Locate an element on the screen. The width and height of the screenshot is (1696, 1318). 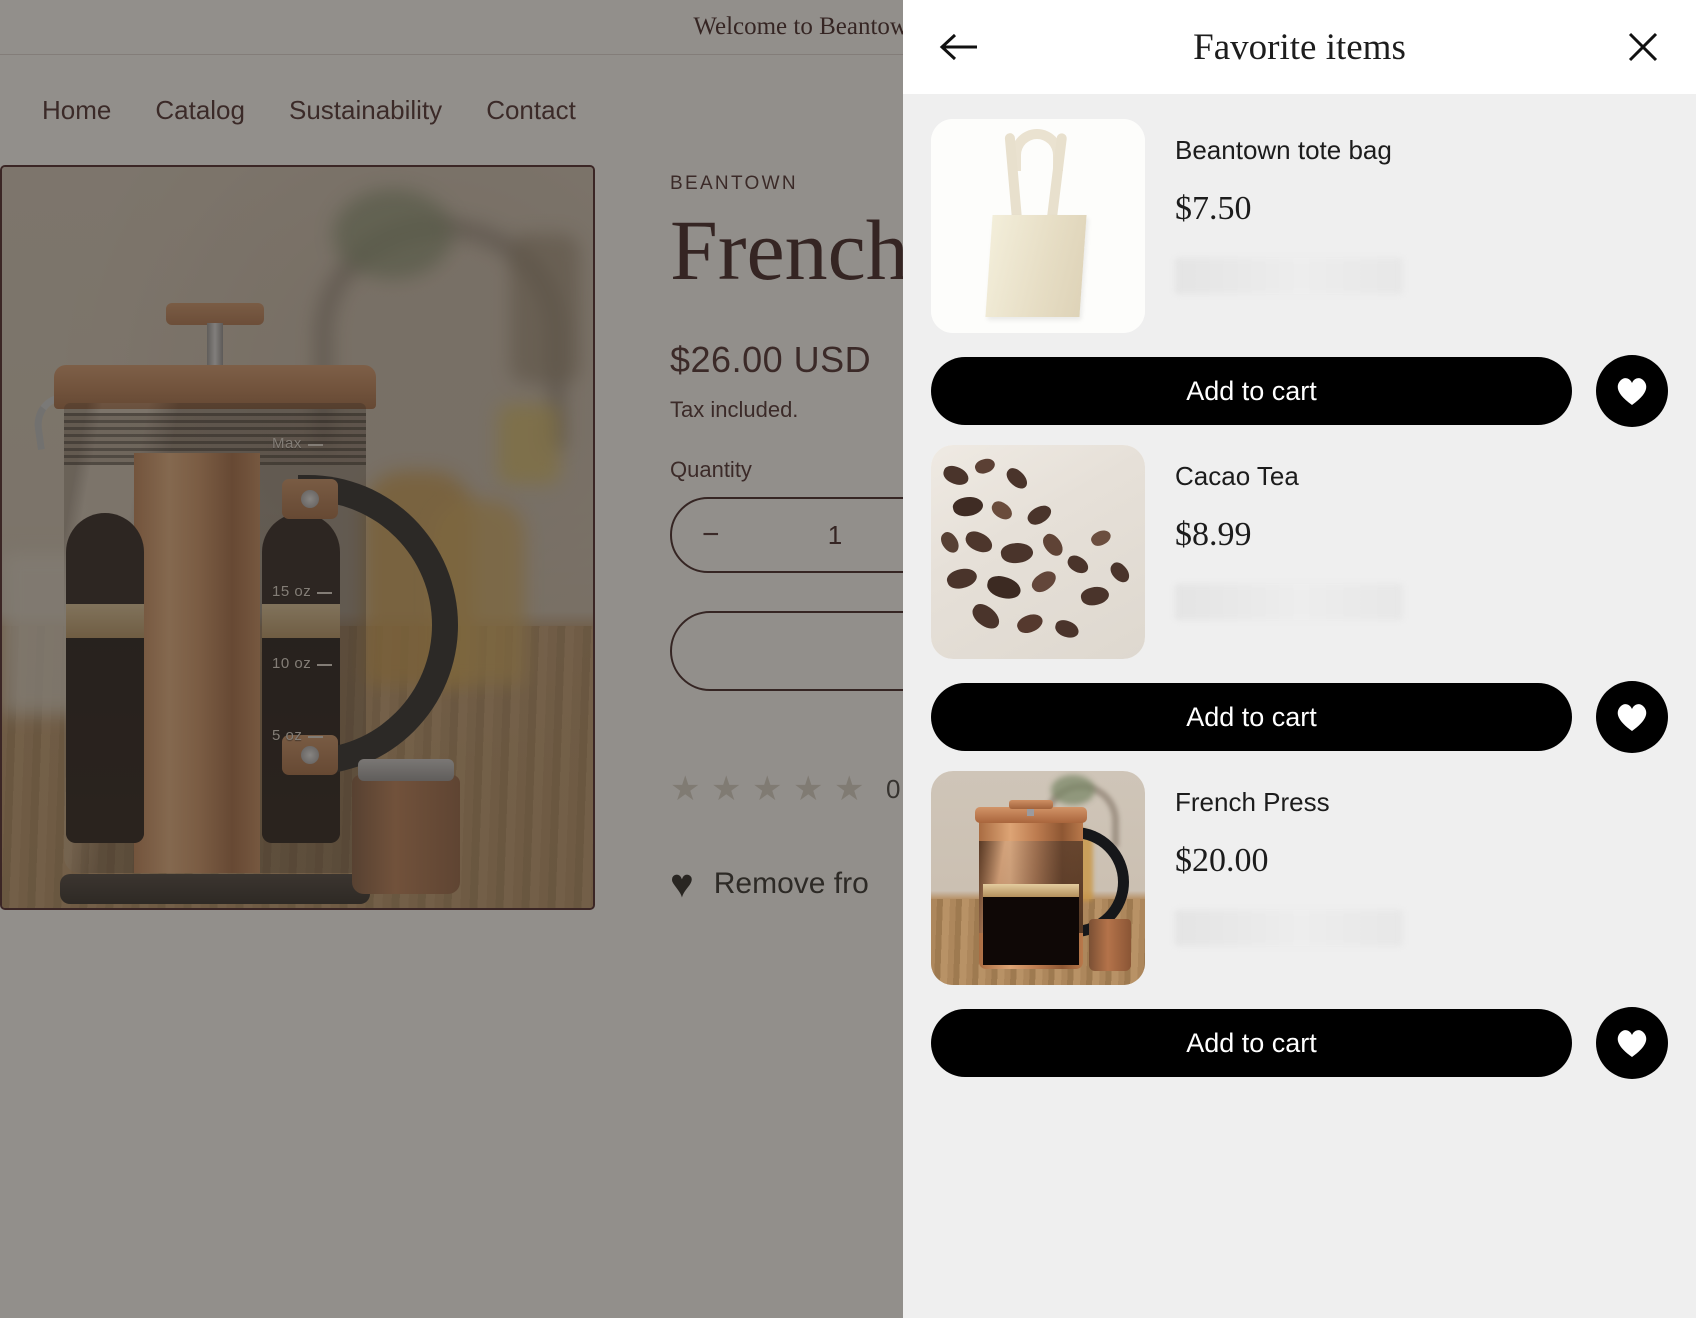
drawer-header: Favorite items is located at coordinates (1299, 47).